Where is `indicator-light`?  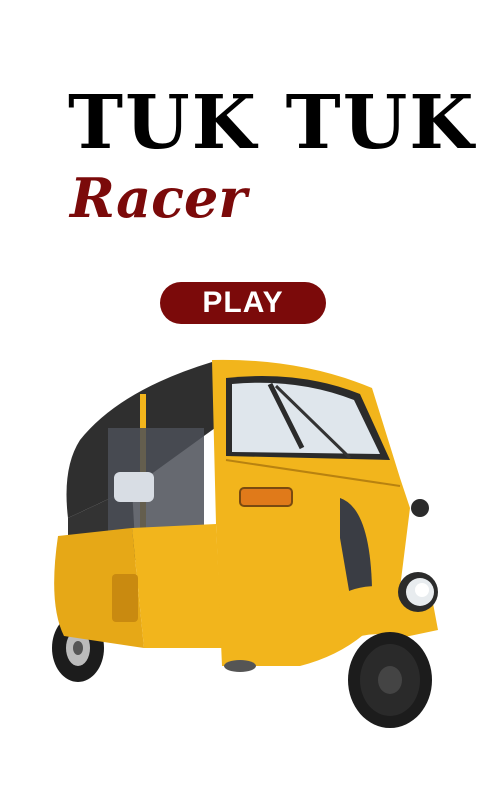
indicator-light is located at coordinates (266, 497).